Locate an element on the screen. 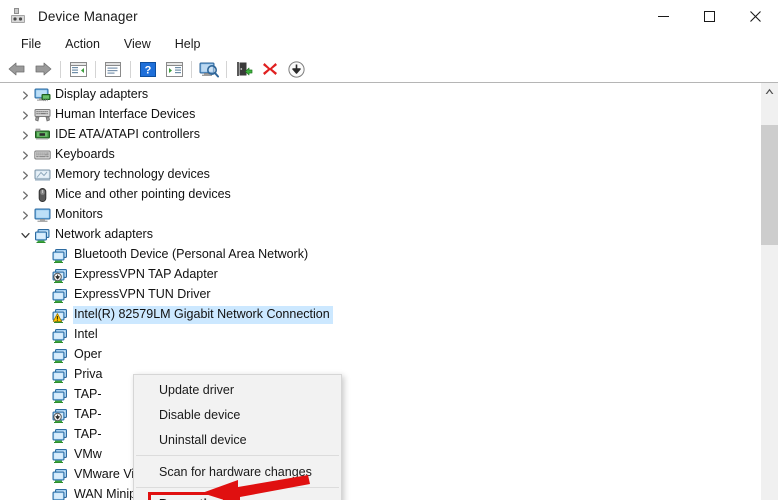  enable-device-icon is located at coordinates (244, 69).